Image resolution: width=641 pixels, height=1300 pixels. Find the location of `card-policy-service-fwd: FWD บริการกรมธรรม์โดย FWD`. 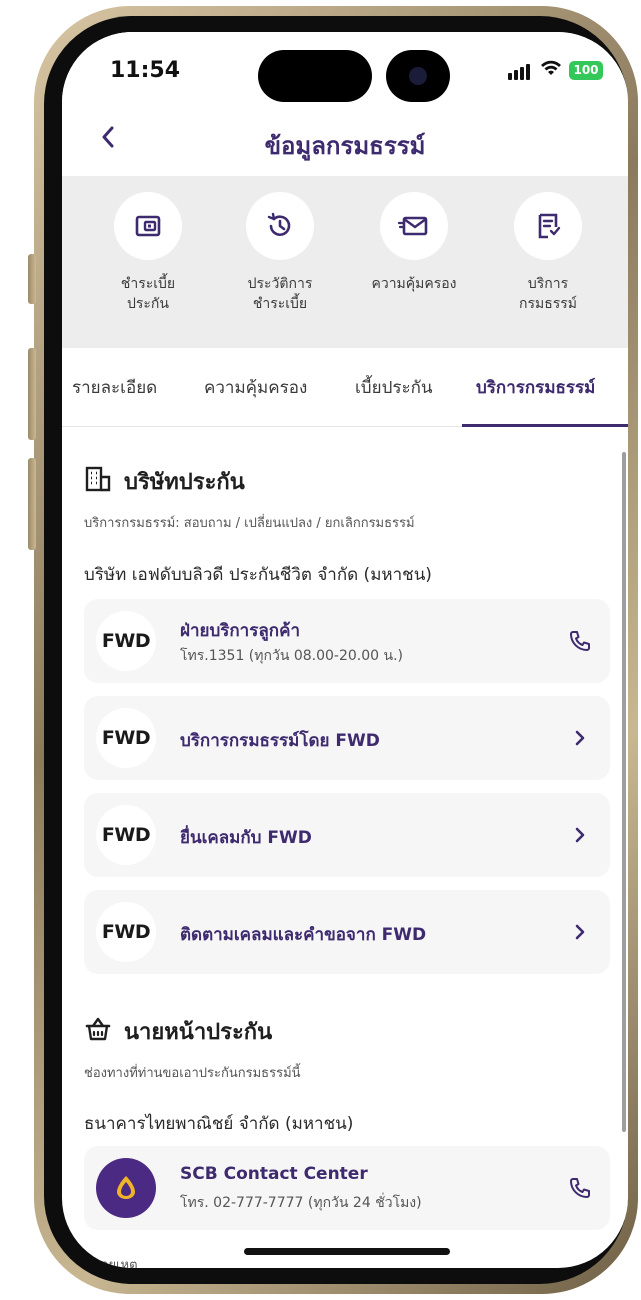

card-policy-service-fwd: FWD บริการกรมธรรม์โดย FWD is located at coordinates (347, 738).